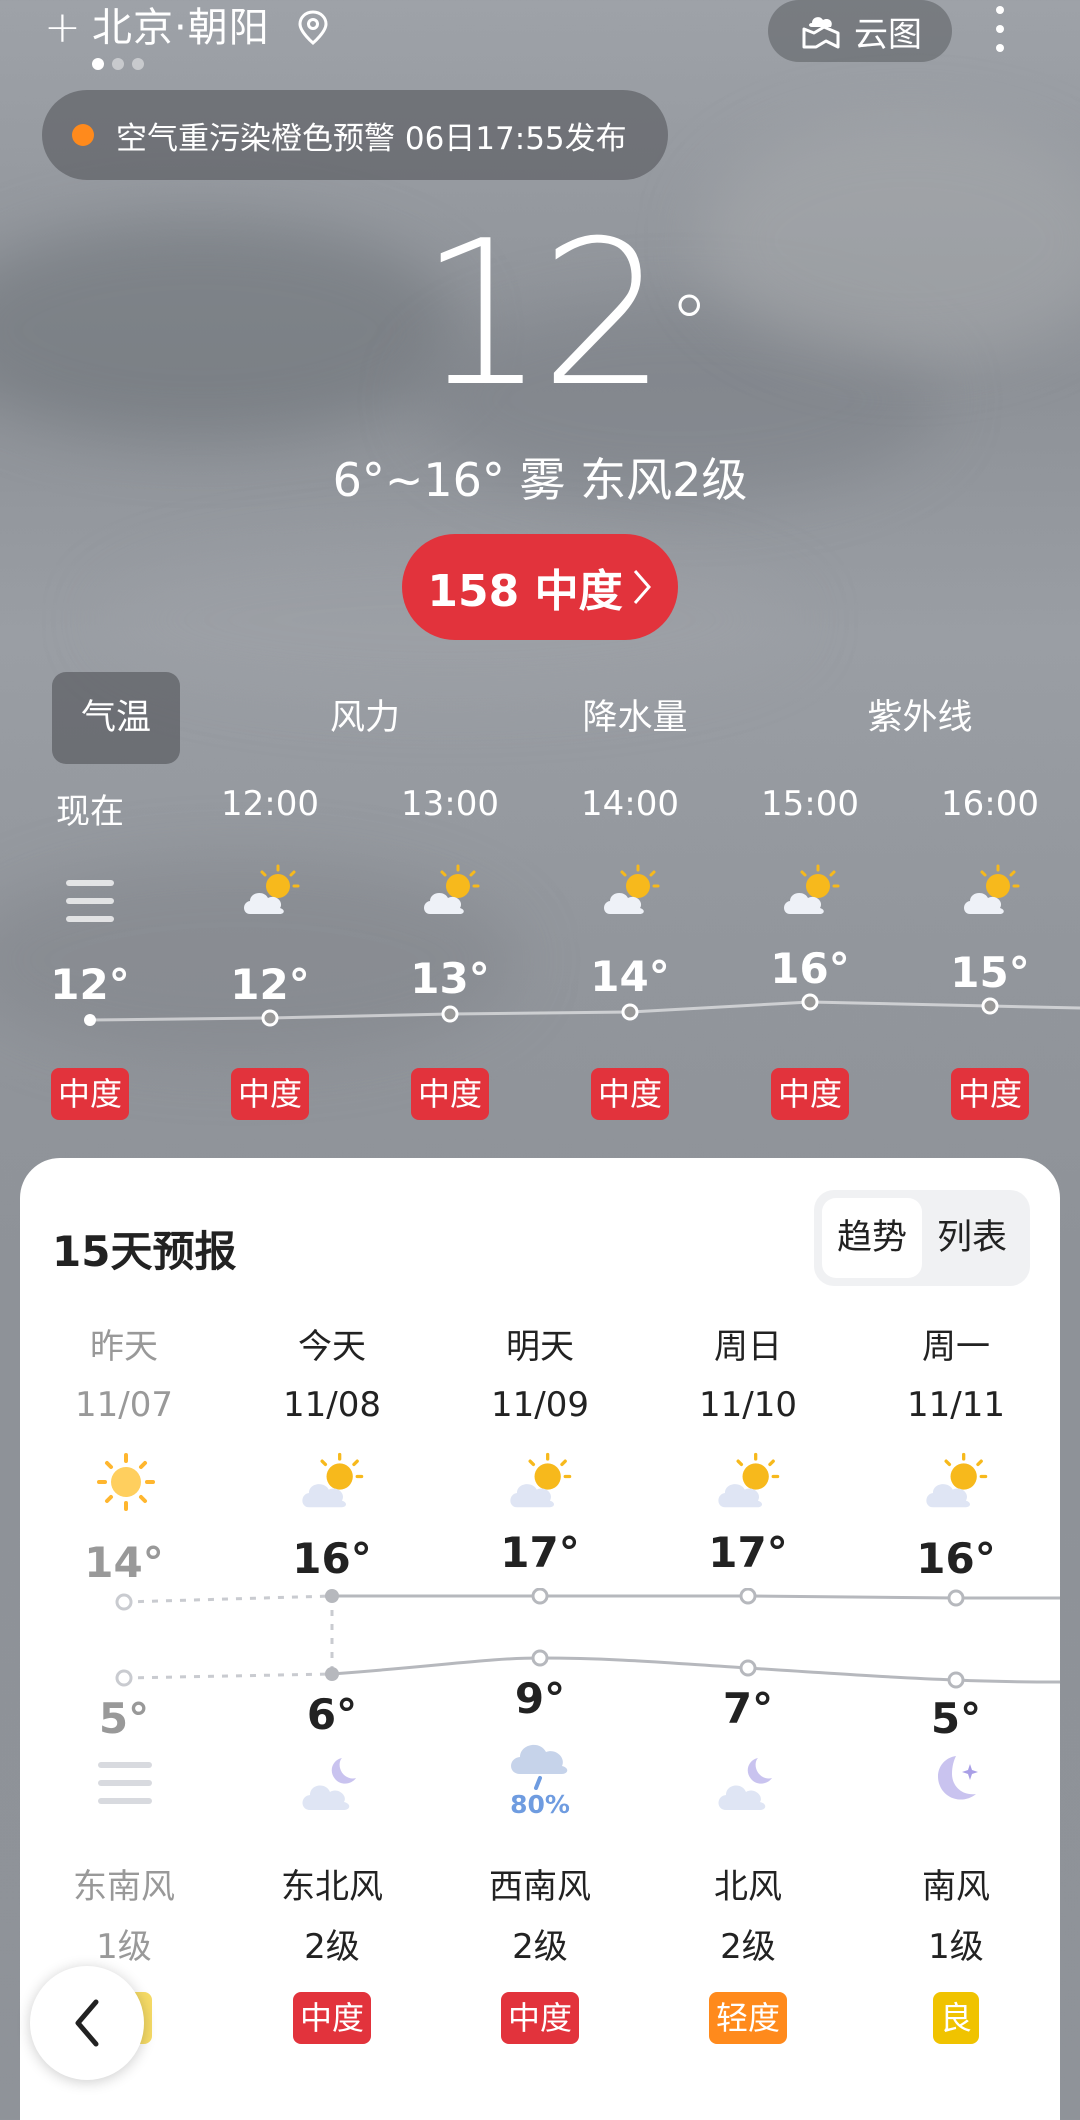  What do you see at coordinates (332, 1405) in the screenshot?
I see `day-date: 11/08` at bounding box center [332, 1405].